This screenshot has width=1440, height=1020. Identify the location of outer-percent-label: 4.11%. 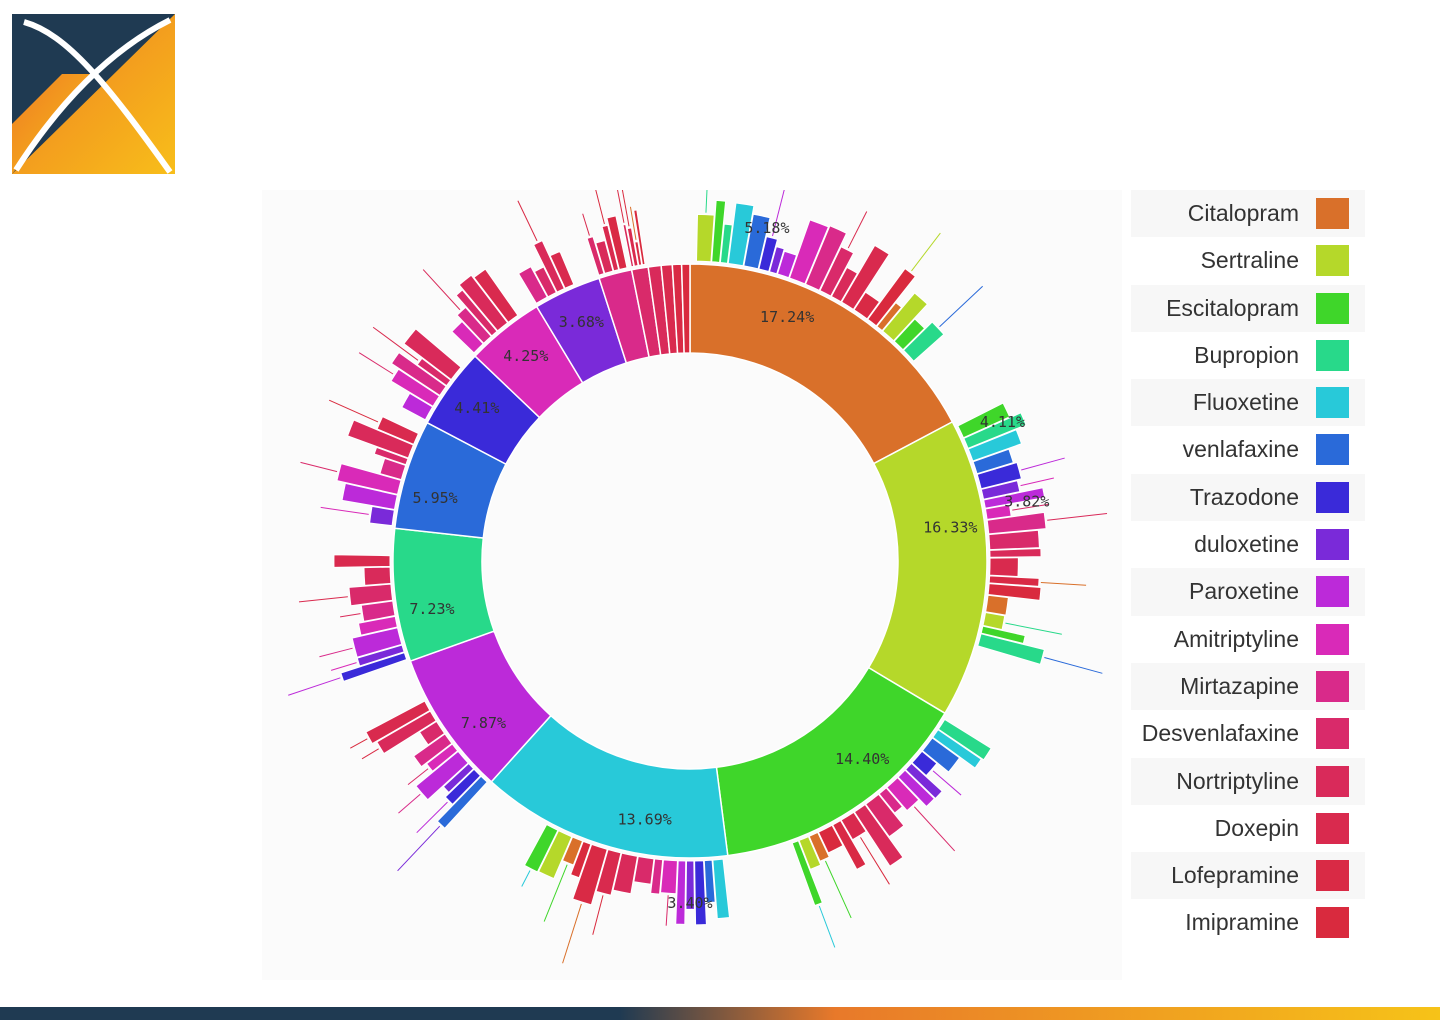
(1002, 422).